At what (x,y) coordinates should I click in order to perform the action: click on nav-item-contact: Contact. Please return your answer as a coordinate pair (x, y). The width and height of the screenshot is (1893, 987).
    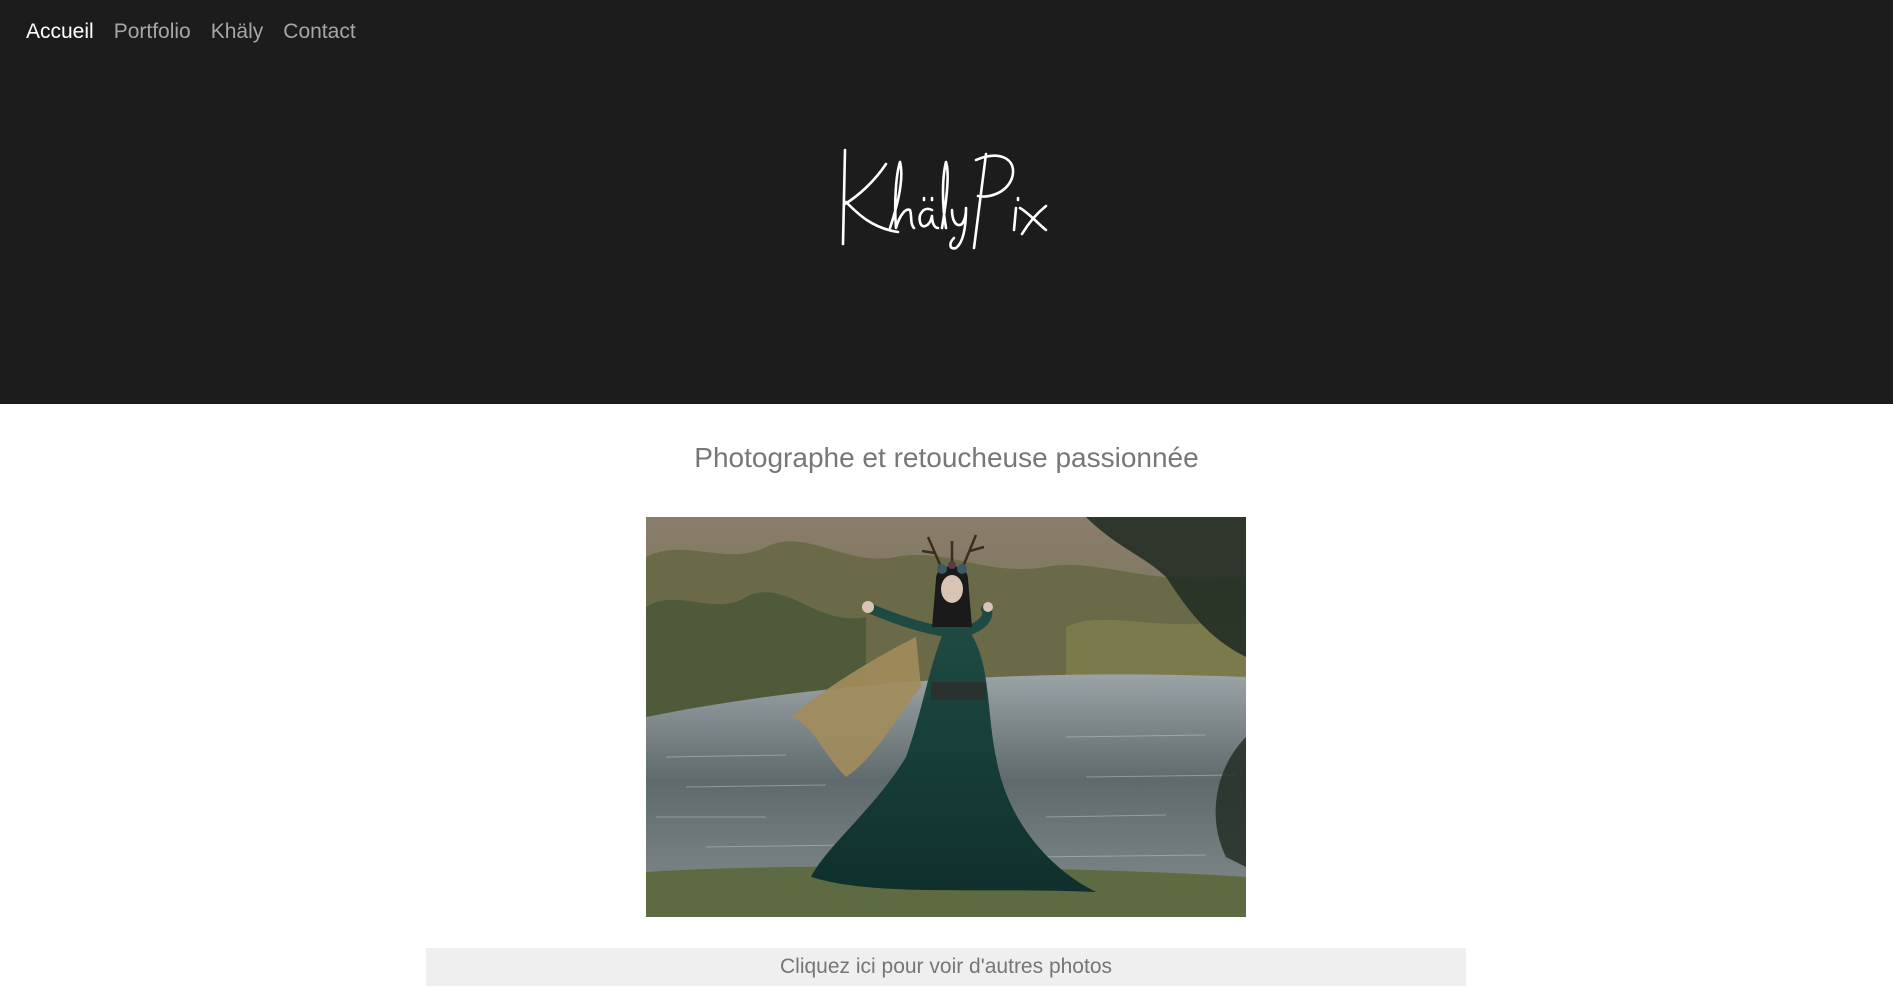
    Looking at the image, I should click on (319, 32).